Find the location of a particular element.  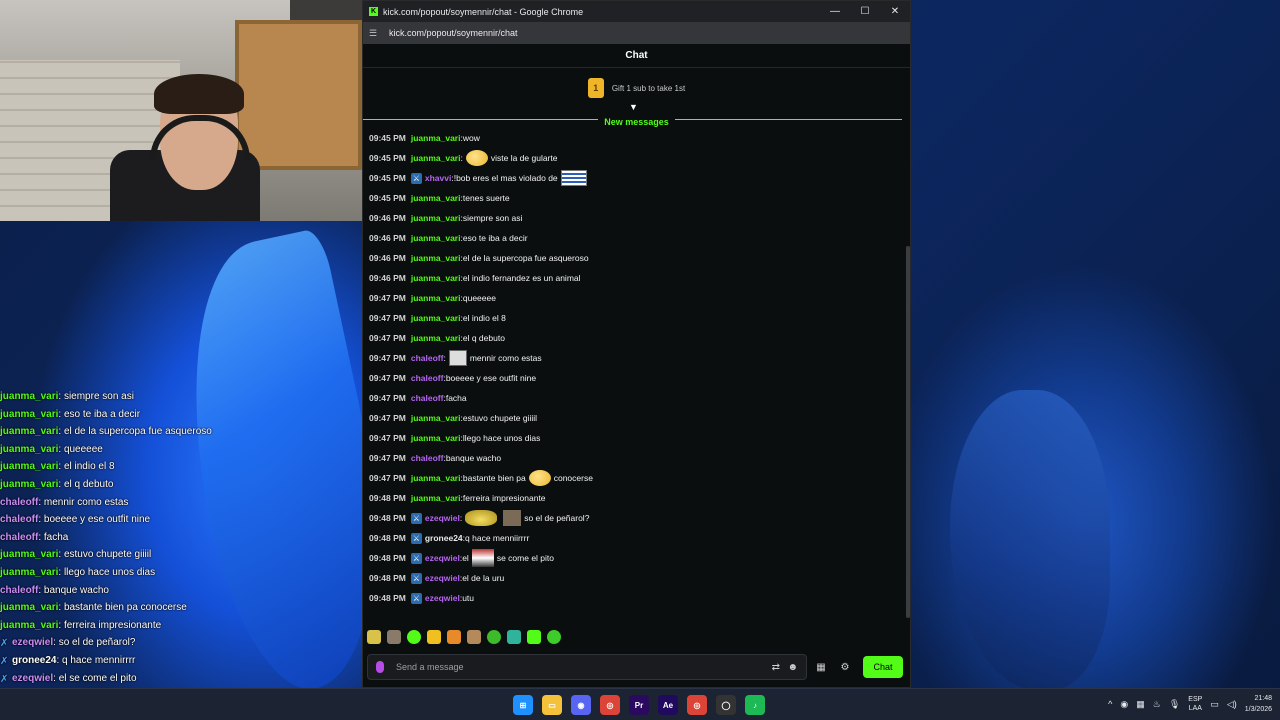

message-username: gronee24 is located at coordinates (444, 538).